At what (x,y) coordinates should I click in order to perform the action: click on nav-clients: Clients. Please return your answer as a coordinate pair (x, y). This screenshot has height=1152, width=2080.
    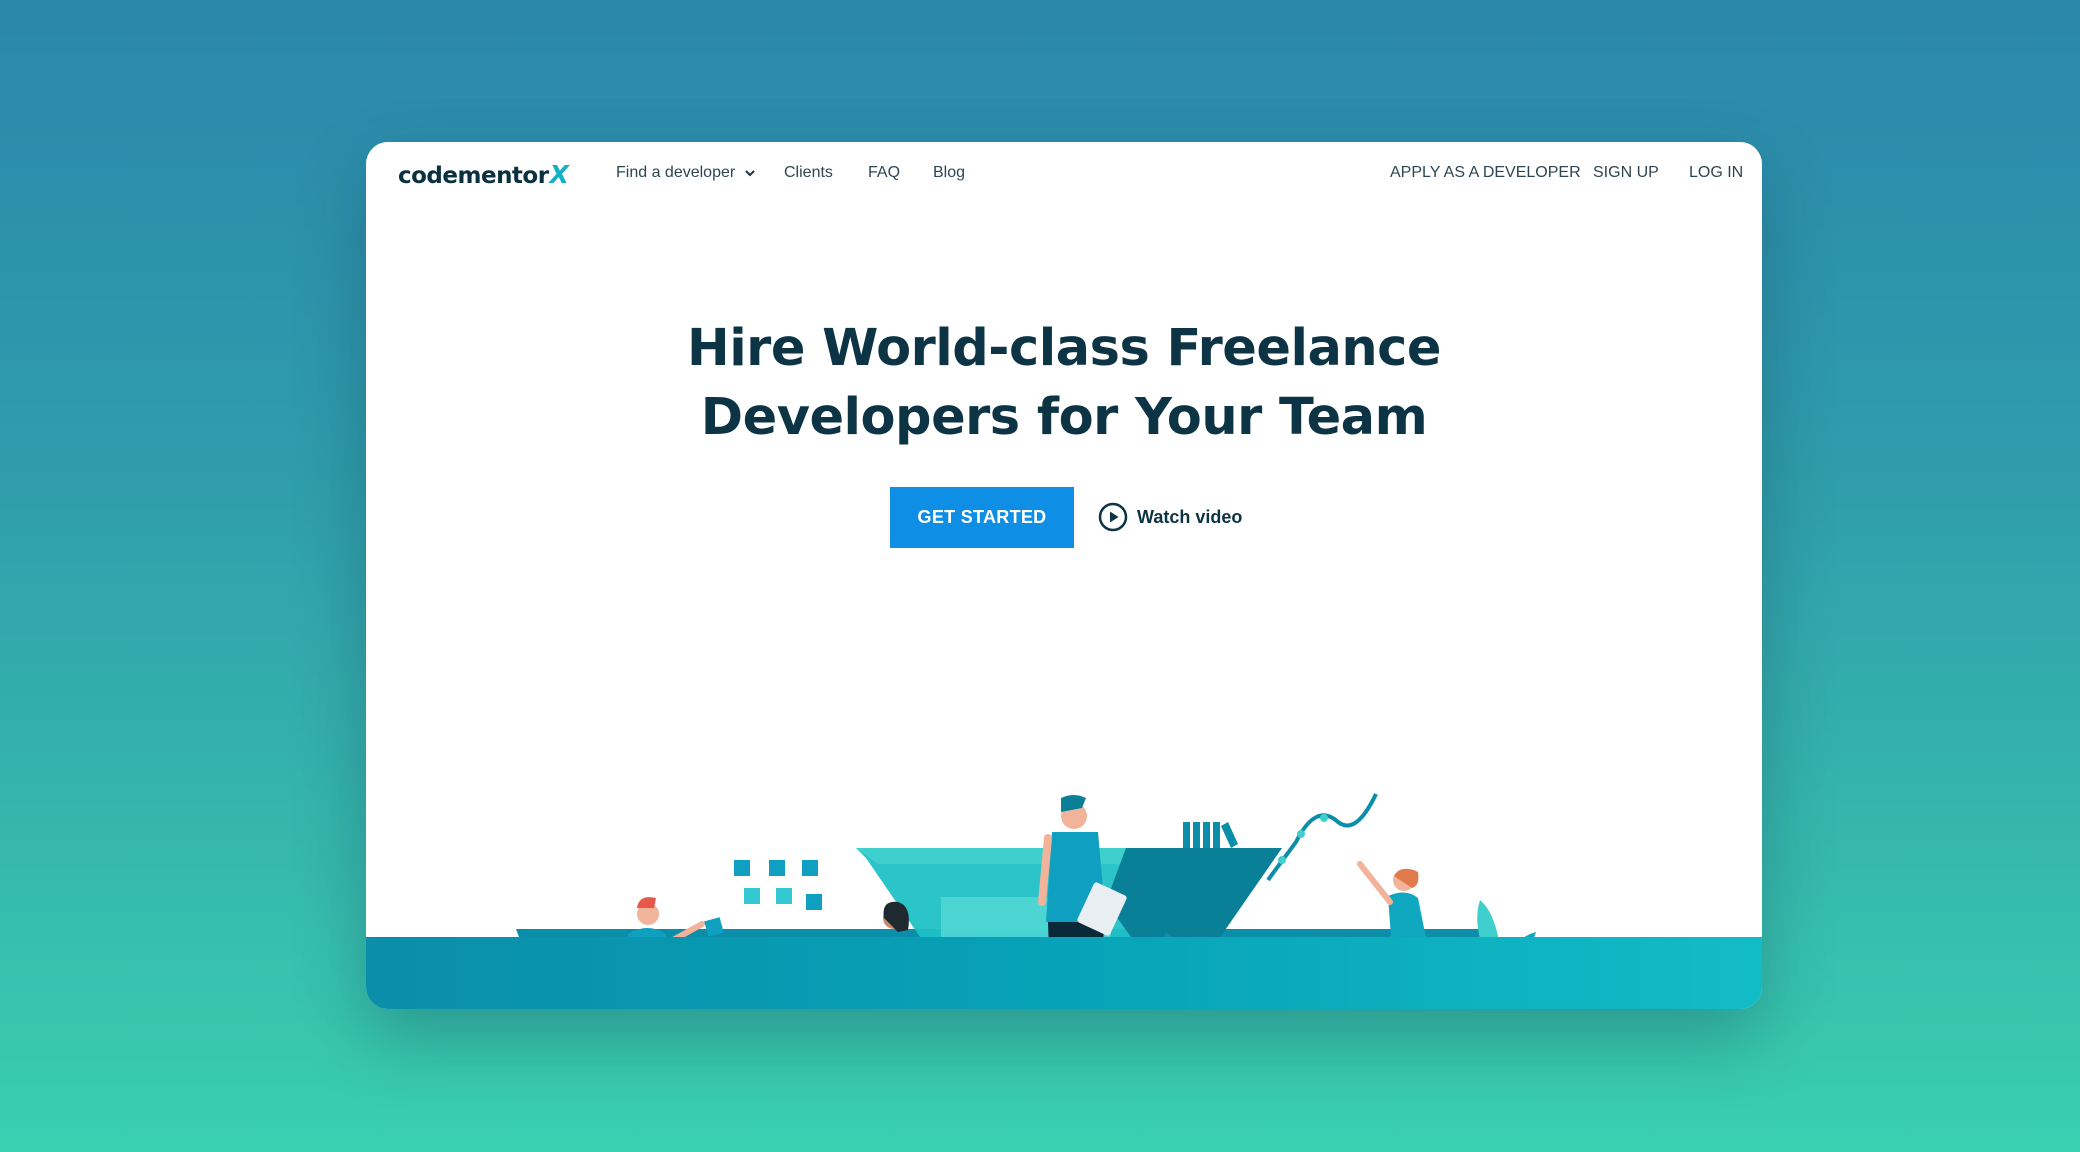
    Looking at the image, I should click on (808, 173).